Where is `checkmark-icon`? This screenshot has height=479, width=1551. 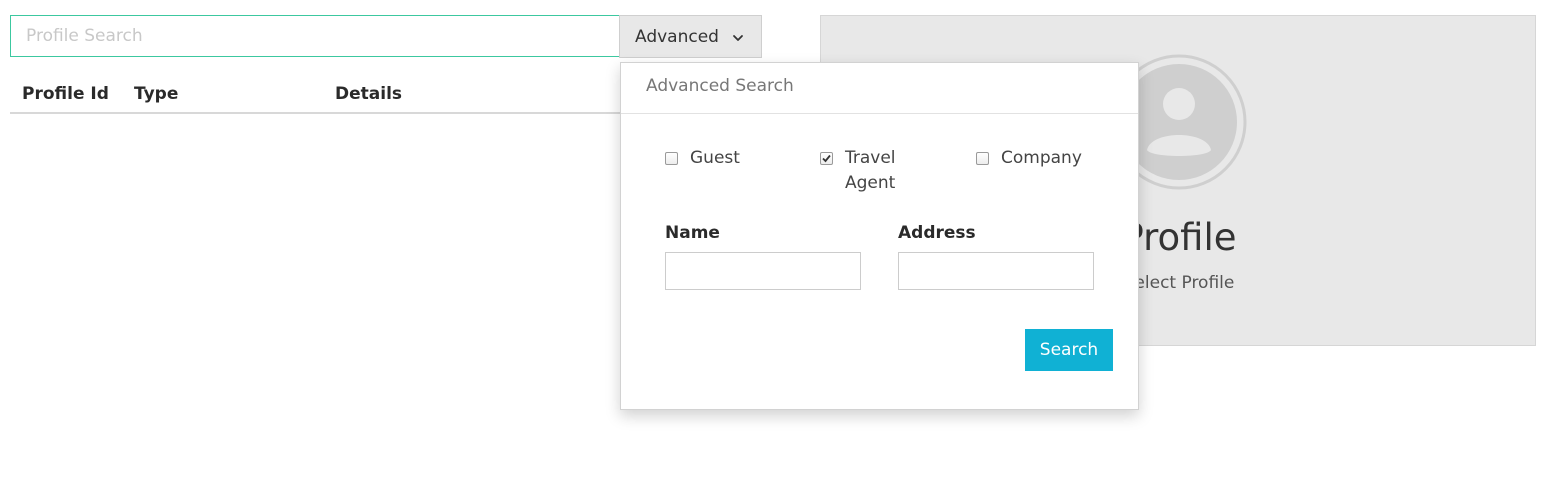
checkmark-icon is located at coordinates (826, 158).